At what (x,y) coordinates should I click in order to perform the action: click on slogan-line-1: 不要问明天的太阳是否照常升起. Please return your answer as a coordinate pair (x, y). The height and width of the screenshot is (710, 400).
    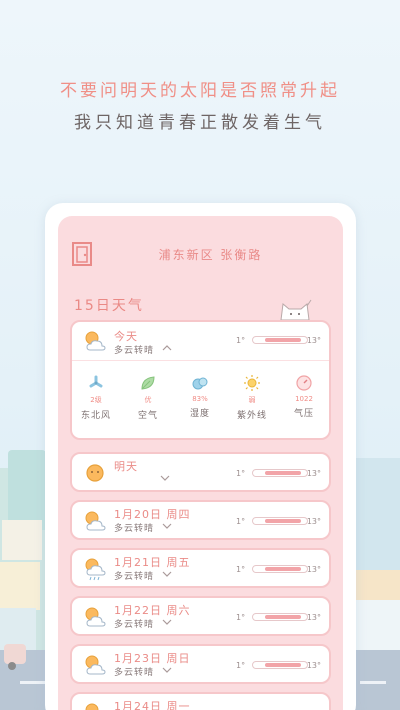
    Looking at the image, I should click on (200, 91).